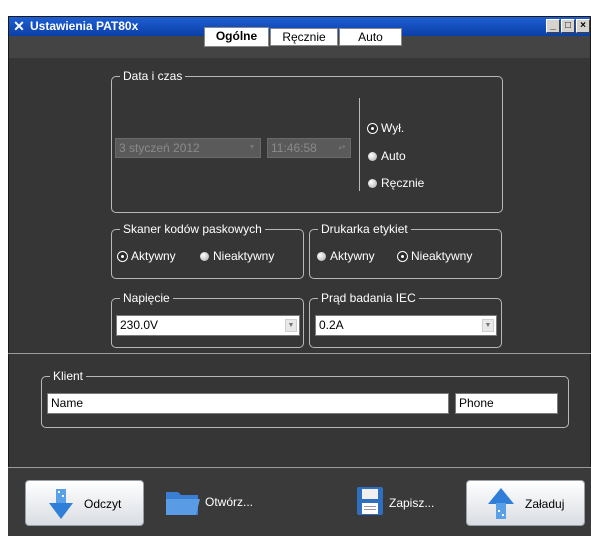  I want to click on voltage-value: 230.0V, so click(139, 325).